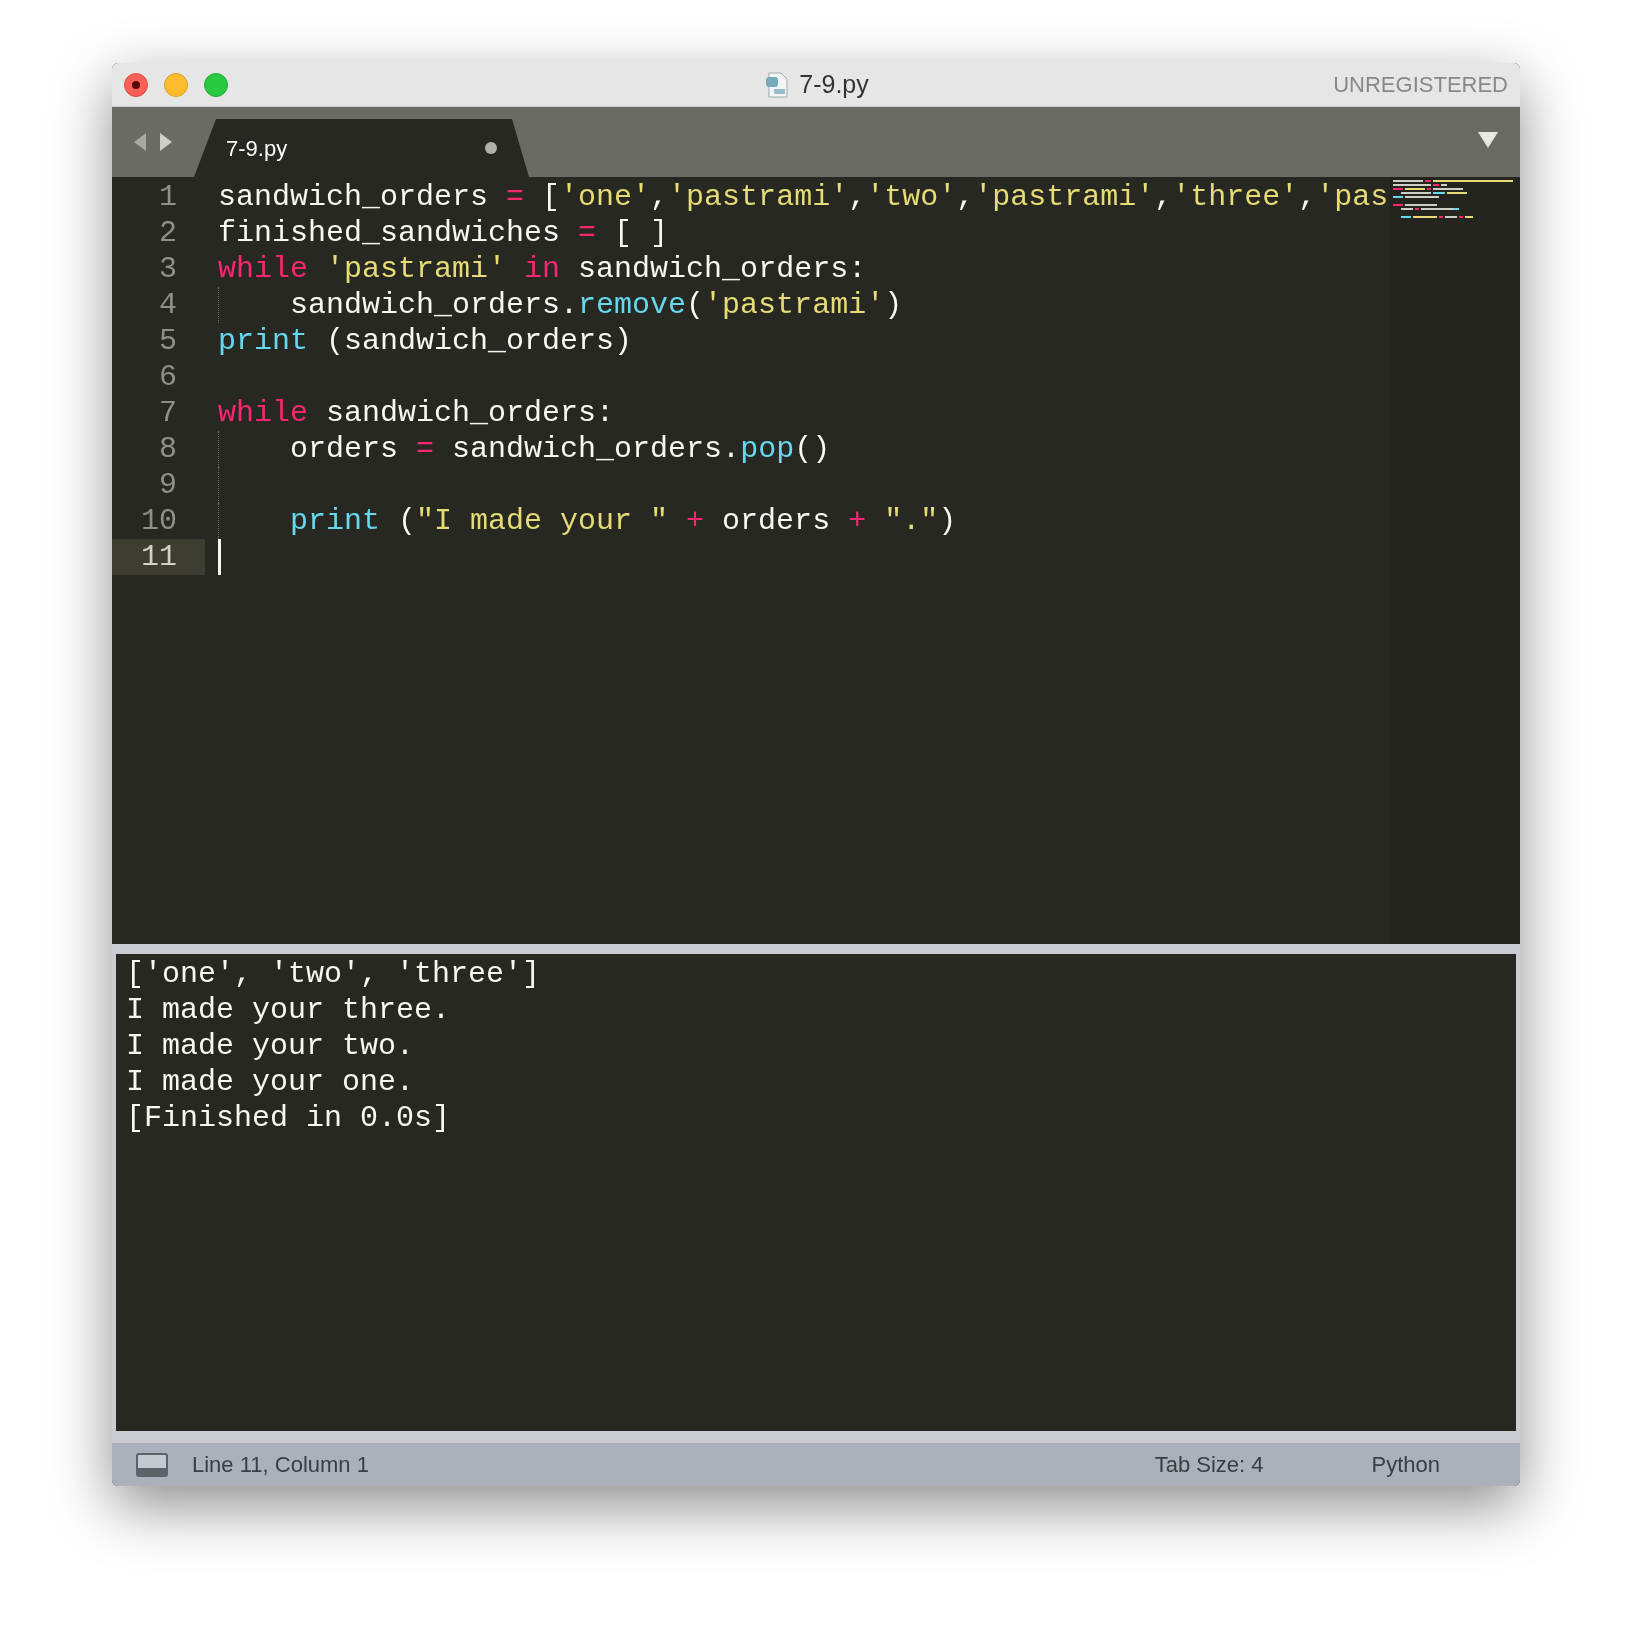 This screenshot has height=1646, width=1632. What do you see at coordinates (270, 1082) in the screenshot?
I see `output-line: I made your one.` at bounding box center [270, 1082].